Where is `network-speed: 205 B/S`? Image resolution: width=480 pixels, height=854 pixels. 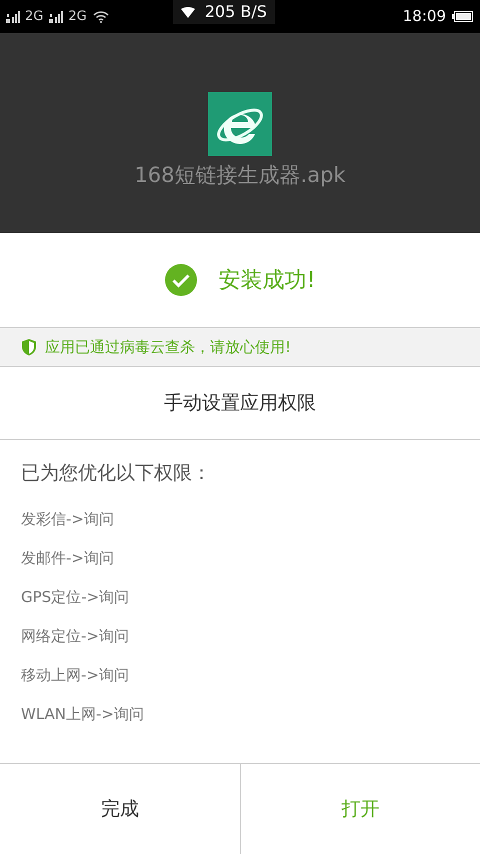 network-speed: 205 B/S is located at coordinates (235, 12).